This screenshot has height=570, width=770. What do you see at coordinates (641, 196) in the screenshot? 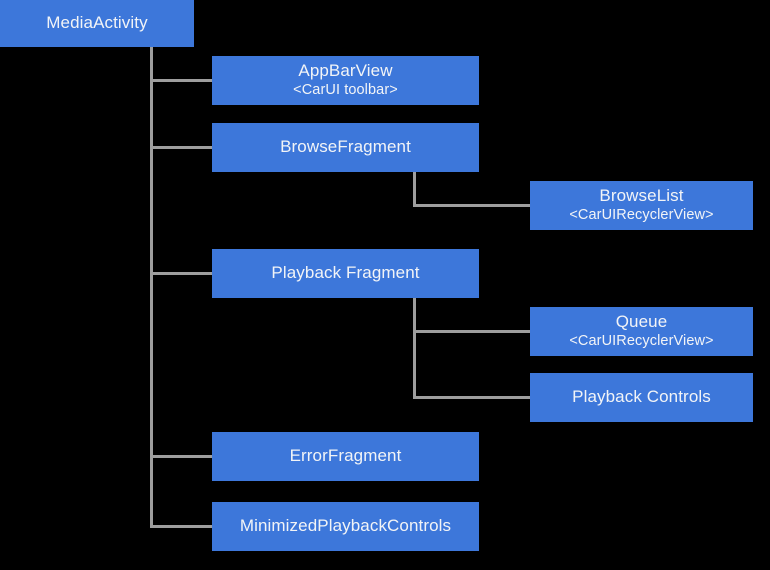
I see `node-title: BrowseList` at bounding box center [641, 196].